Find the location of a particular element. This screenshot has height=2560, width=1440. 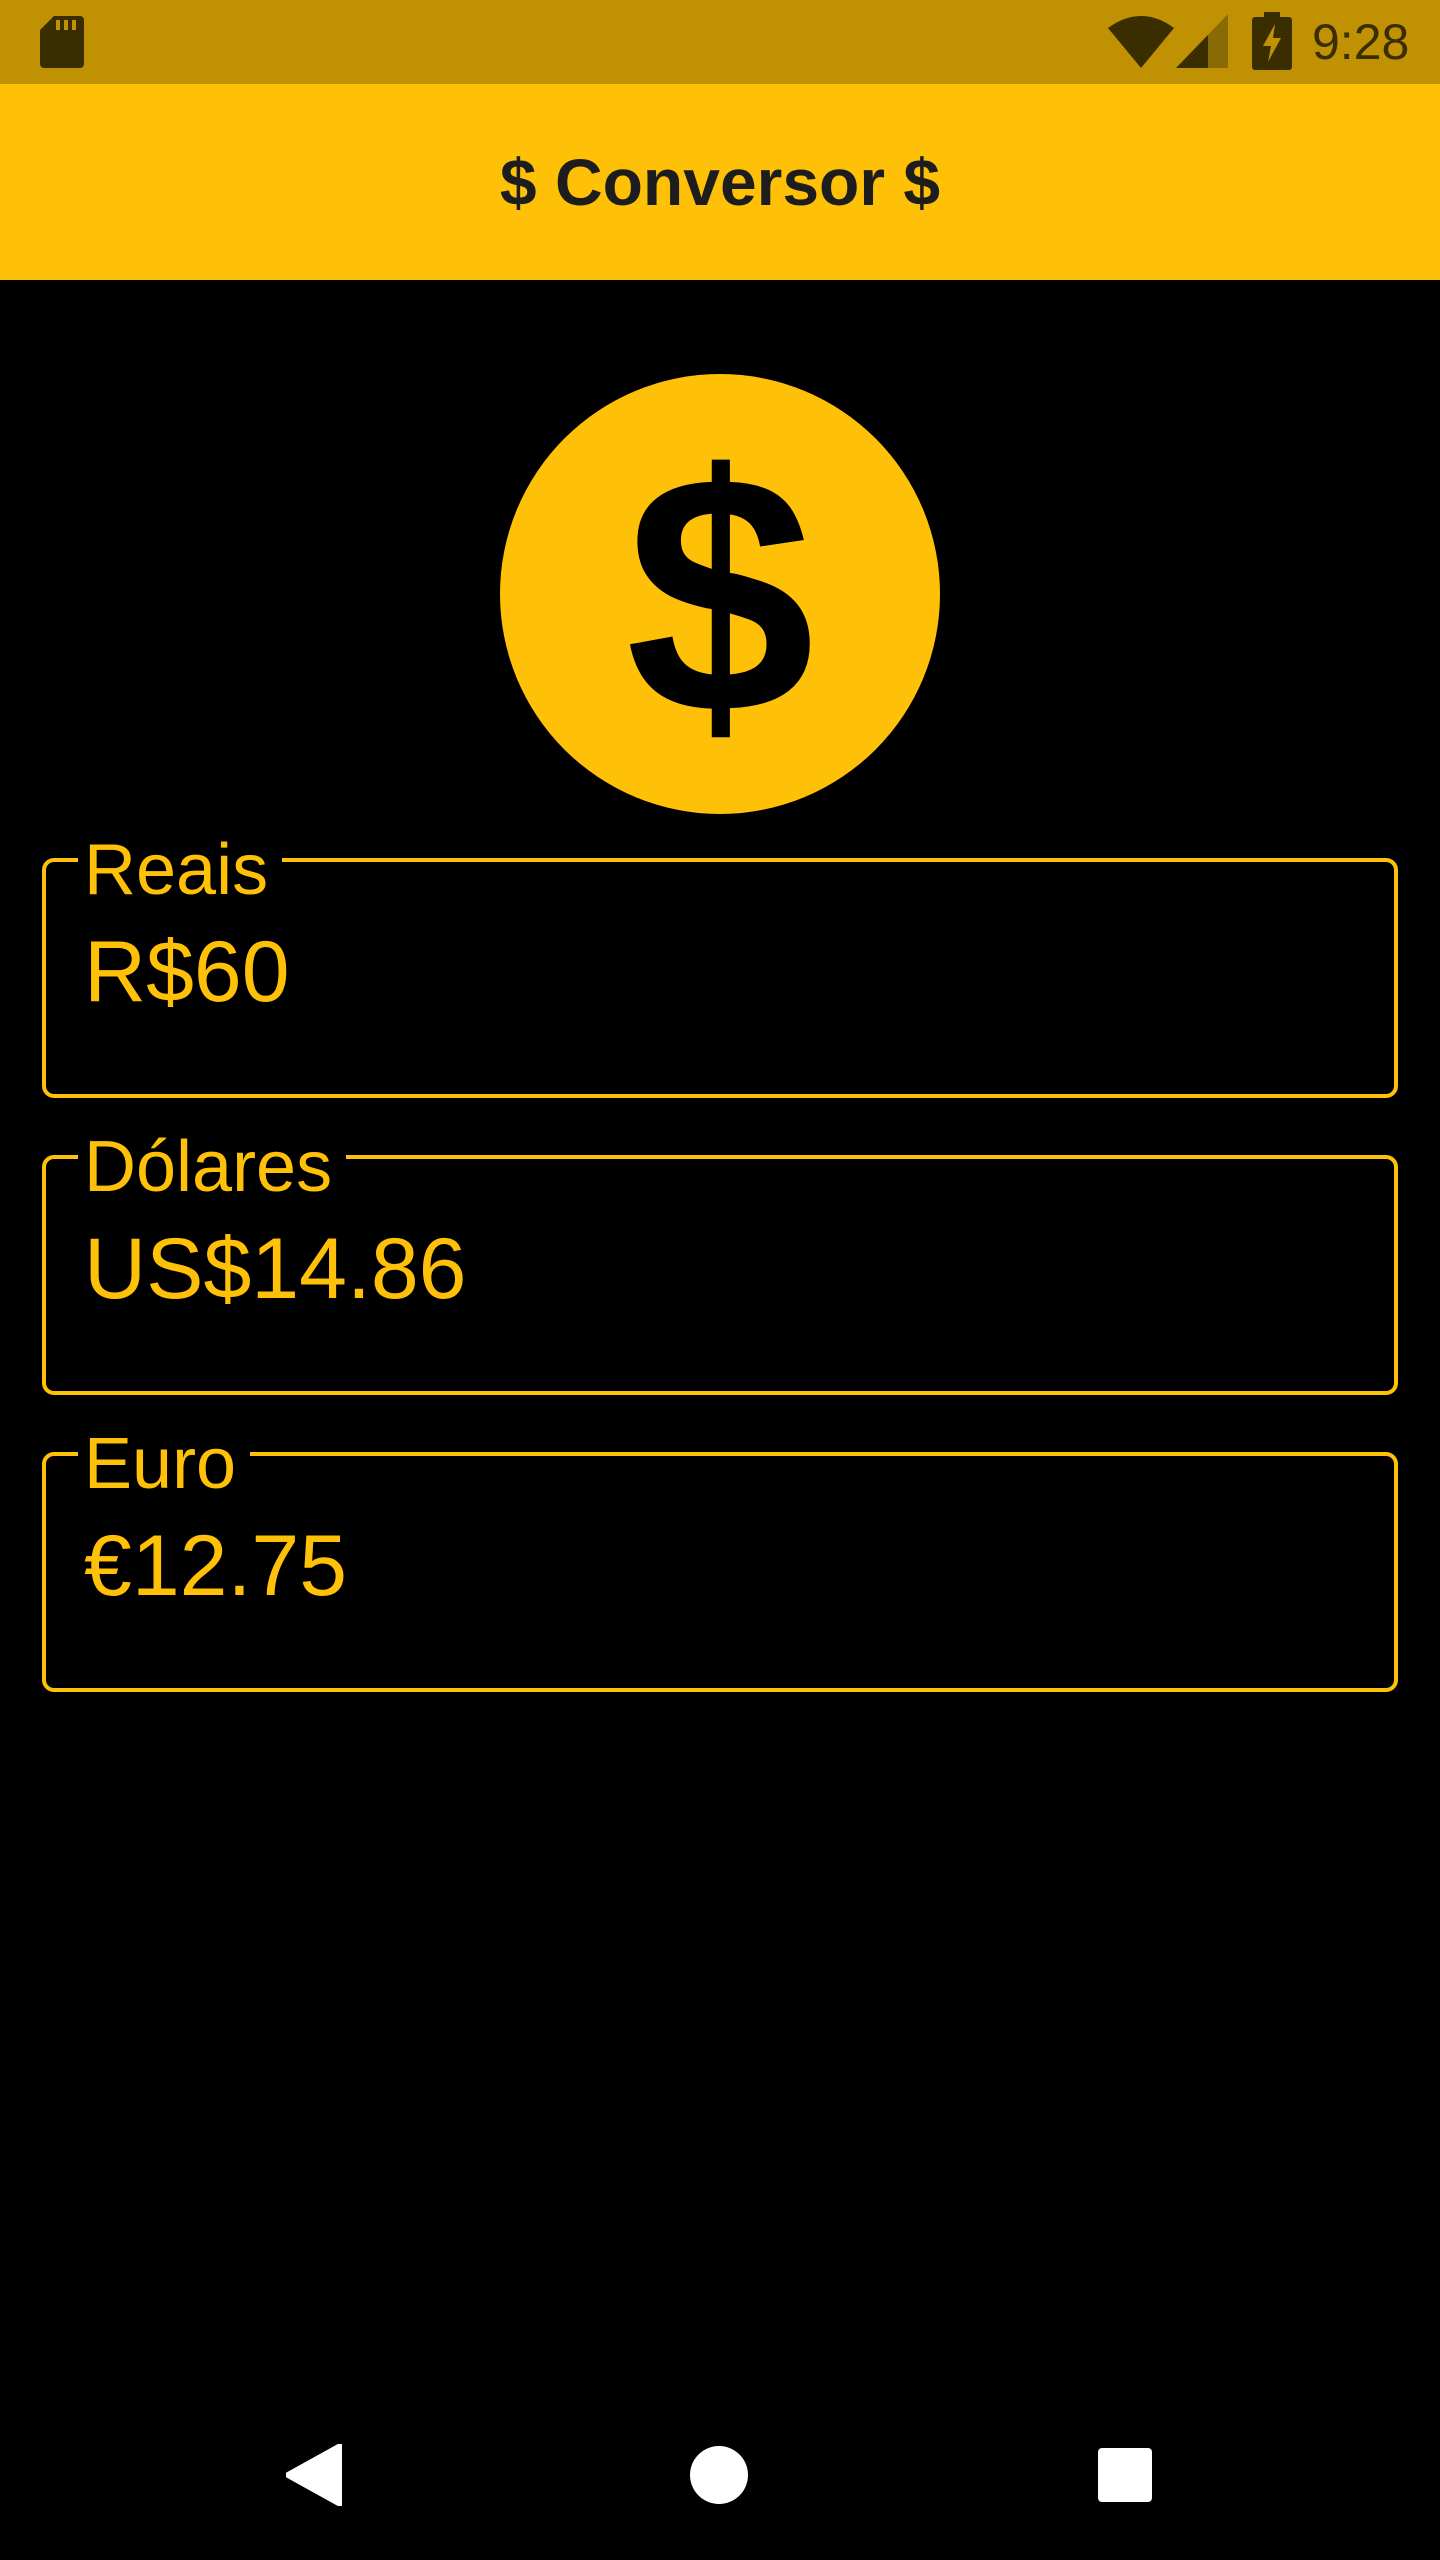

reais-field-label: Reais is located at coordinates (180, 870).